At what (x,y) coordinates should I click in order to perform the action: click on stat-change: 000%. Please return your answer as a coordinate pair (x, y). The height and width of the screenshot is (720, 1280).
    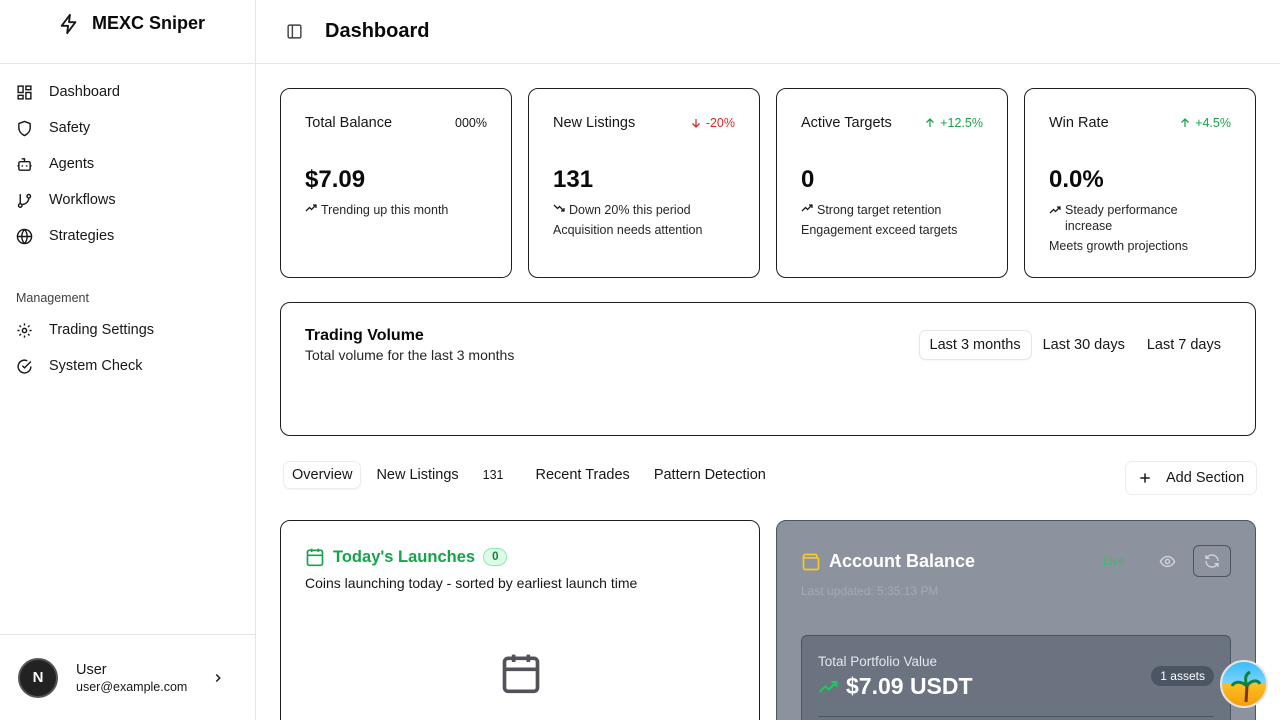
    Looking at the image, I should click on (471, 123).